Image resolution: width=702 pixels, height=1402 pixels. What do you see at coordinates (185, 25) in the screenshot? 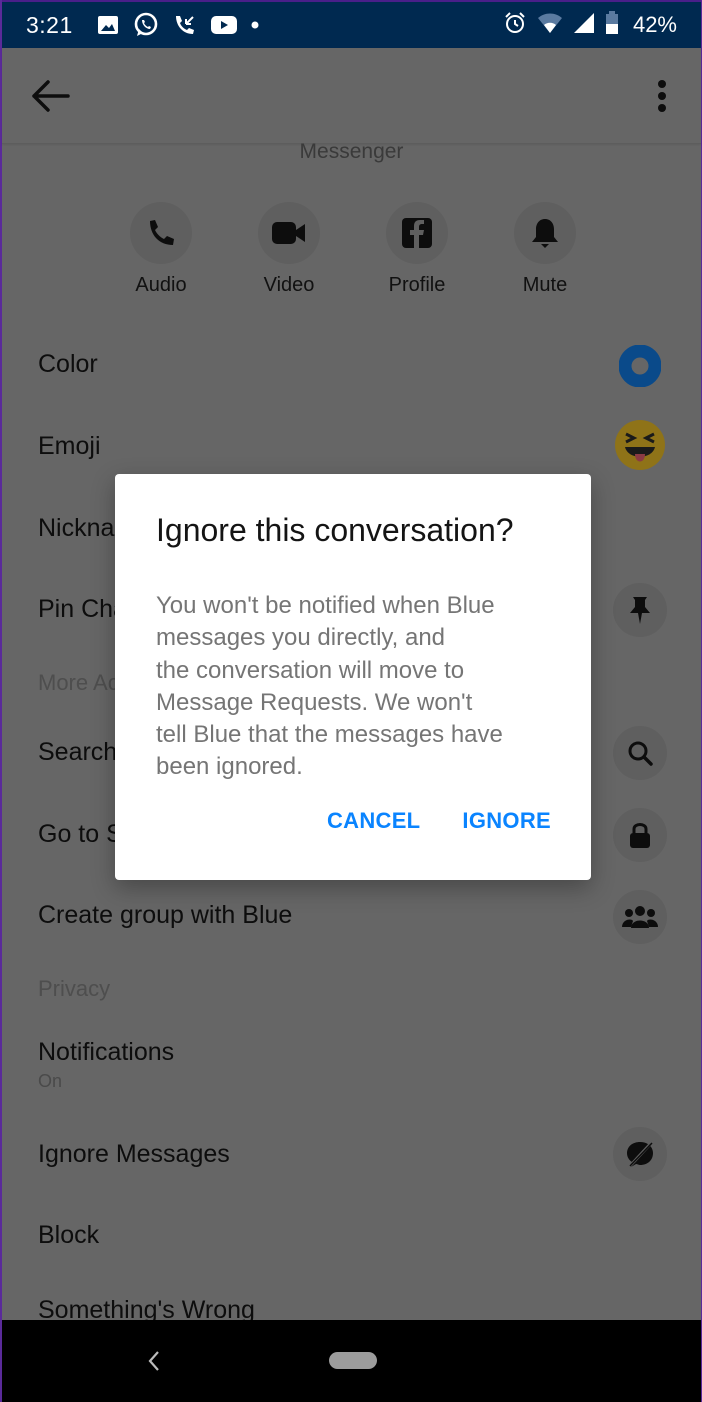
I see `missed-call-icon` at bounding box center [185, 25].